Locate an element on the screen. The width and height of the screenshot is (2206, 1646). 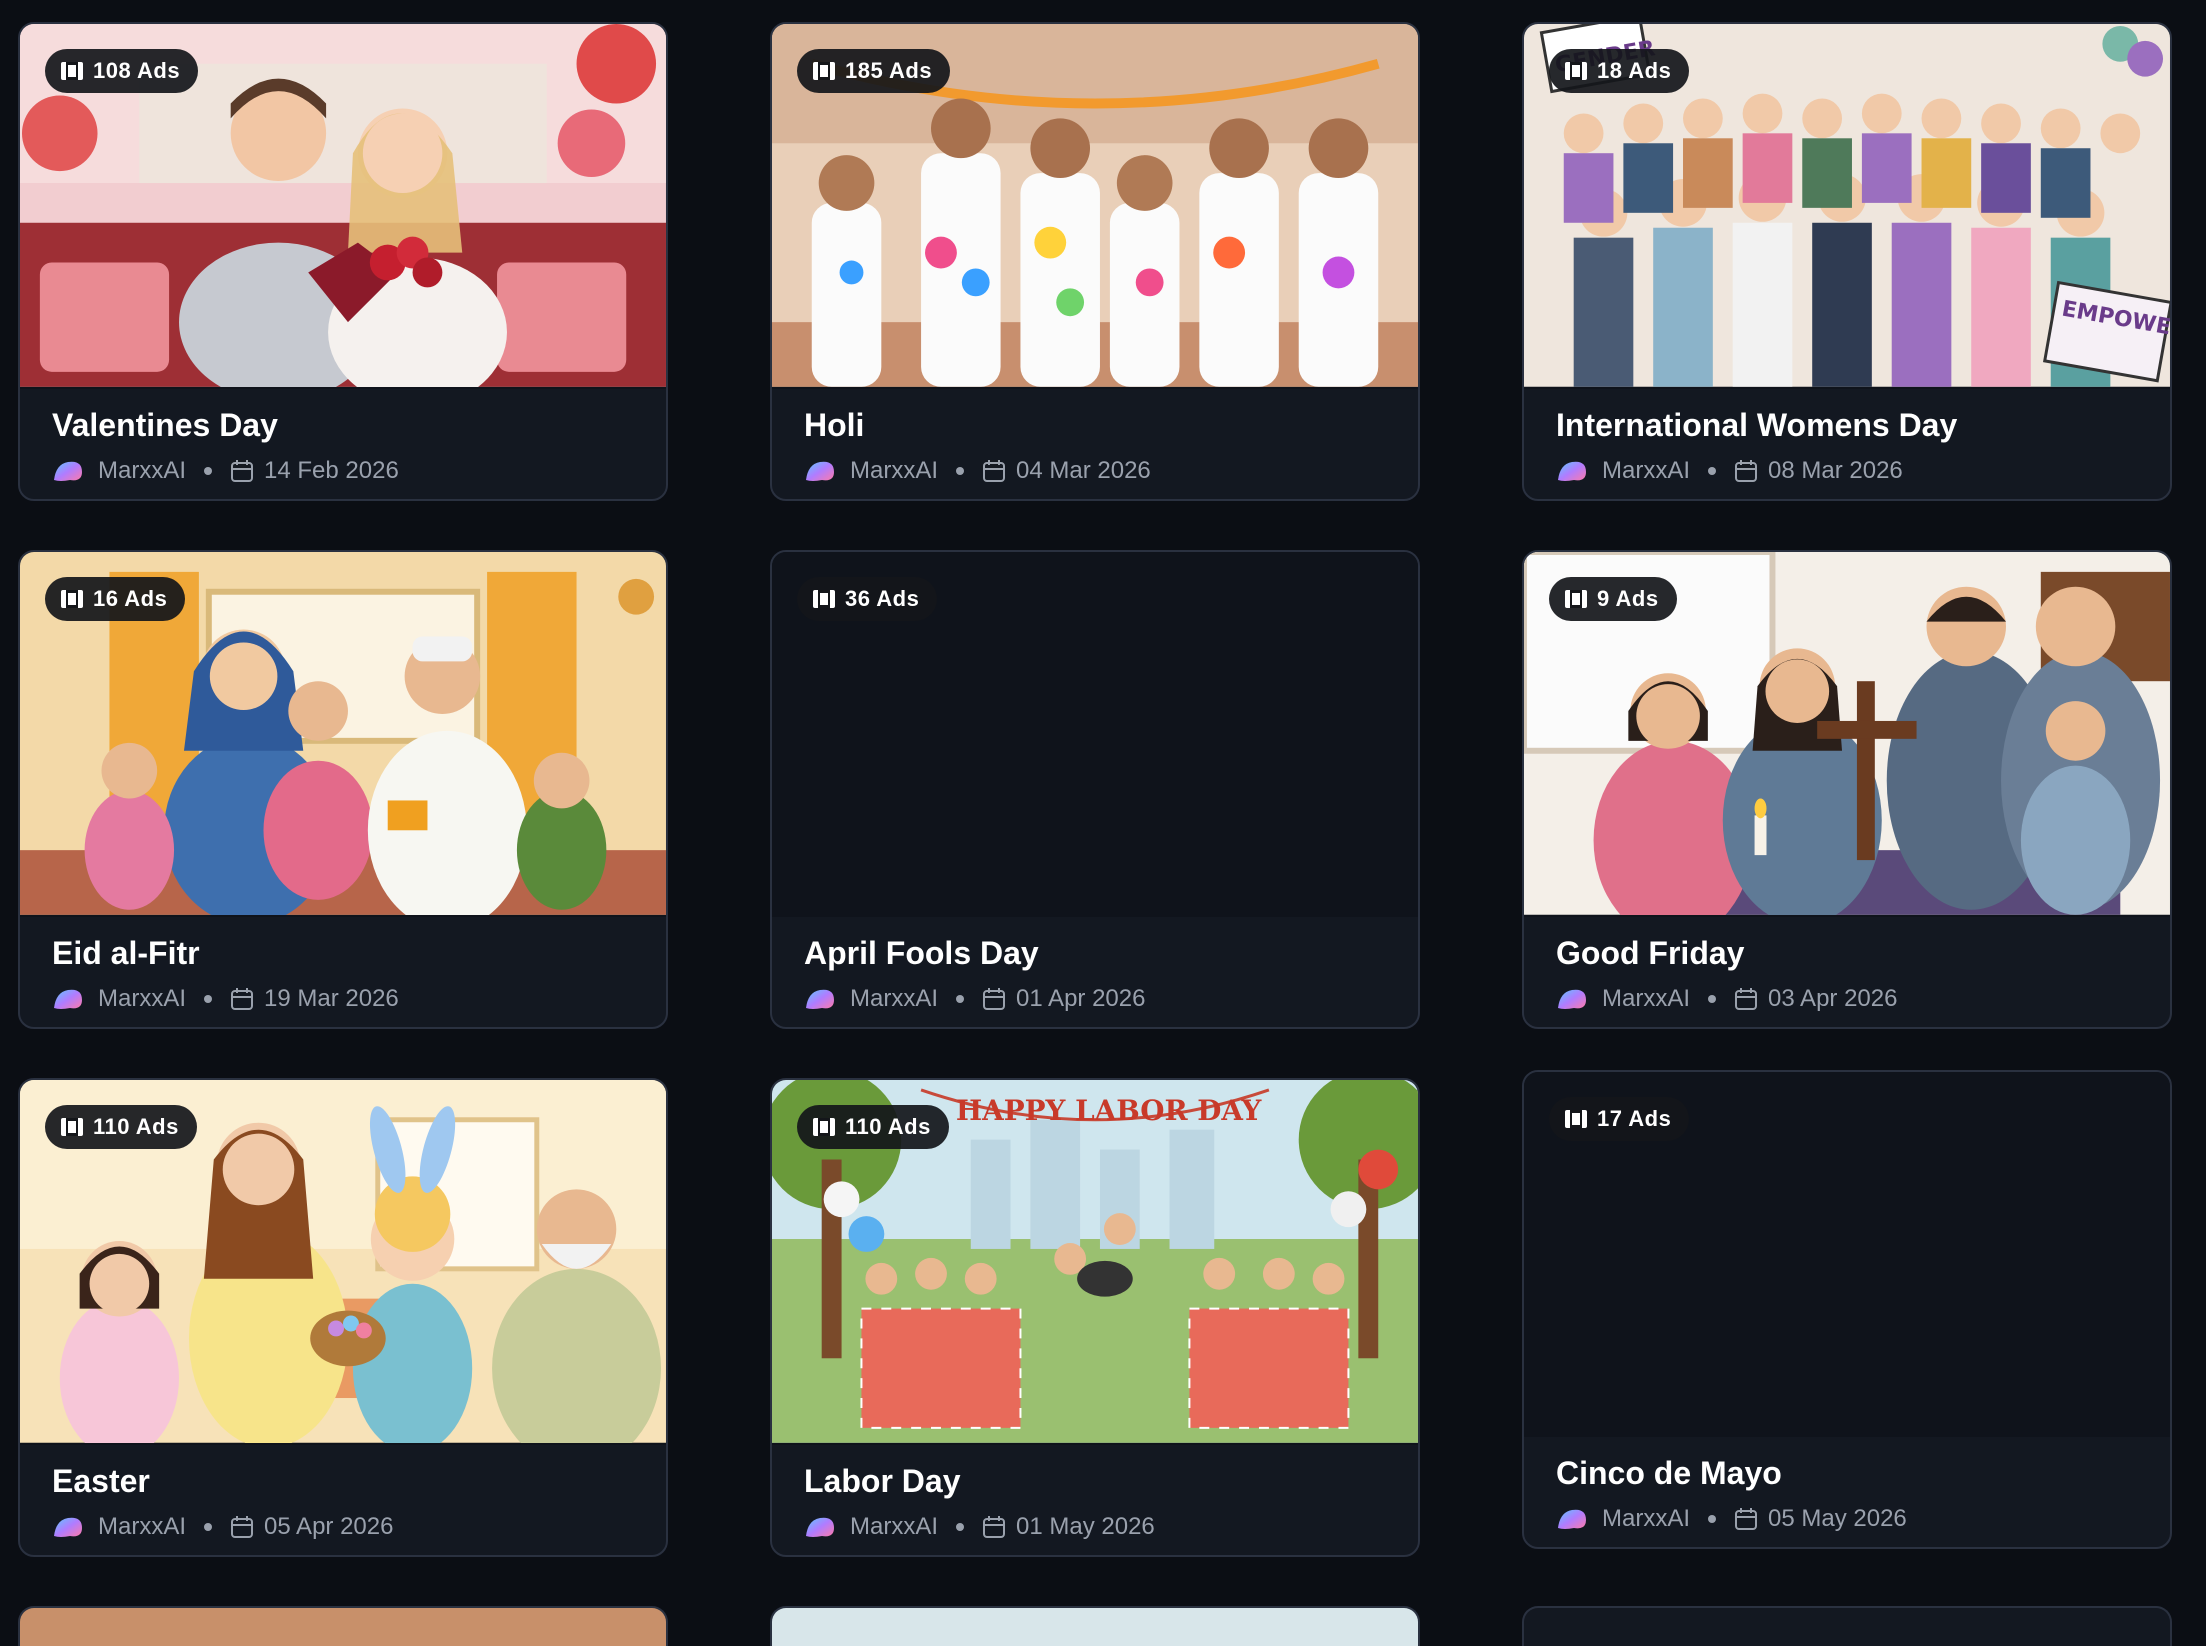
event-title: Labor Day is located at coordinates (882, 1481).